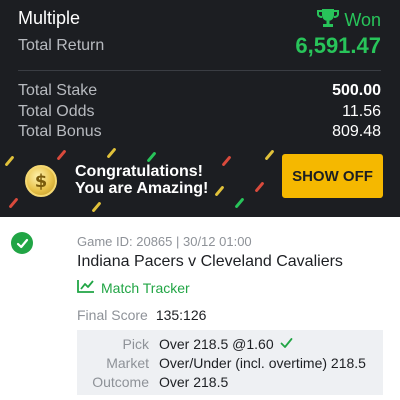  What do you see at coordinates (356, 90) in the screenshot?
I see `total-stake-value: 500.00` at bounding box center [356, 90].